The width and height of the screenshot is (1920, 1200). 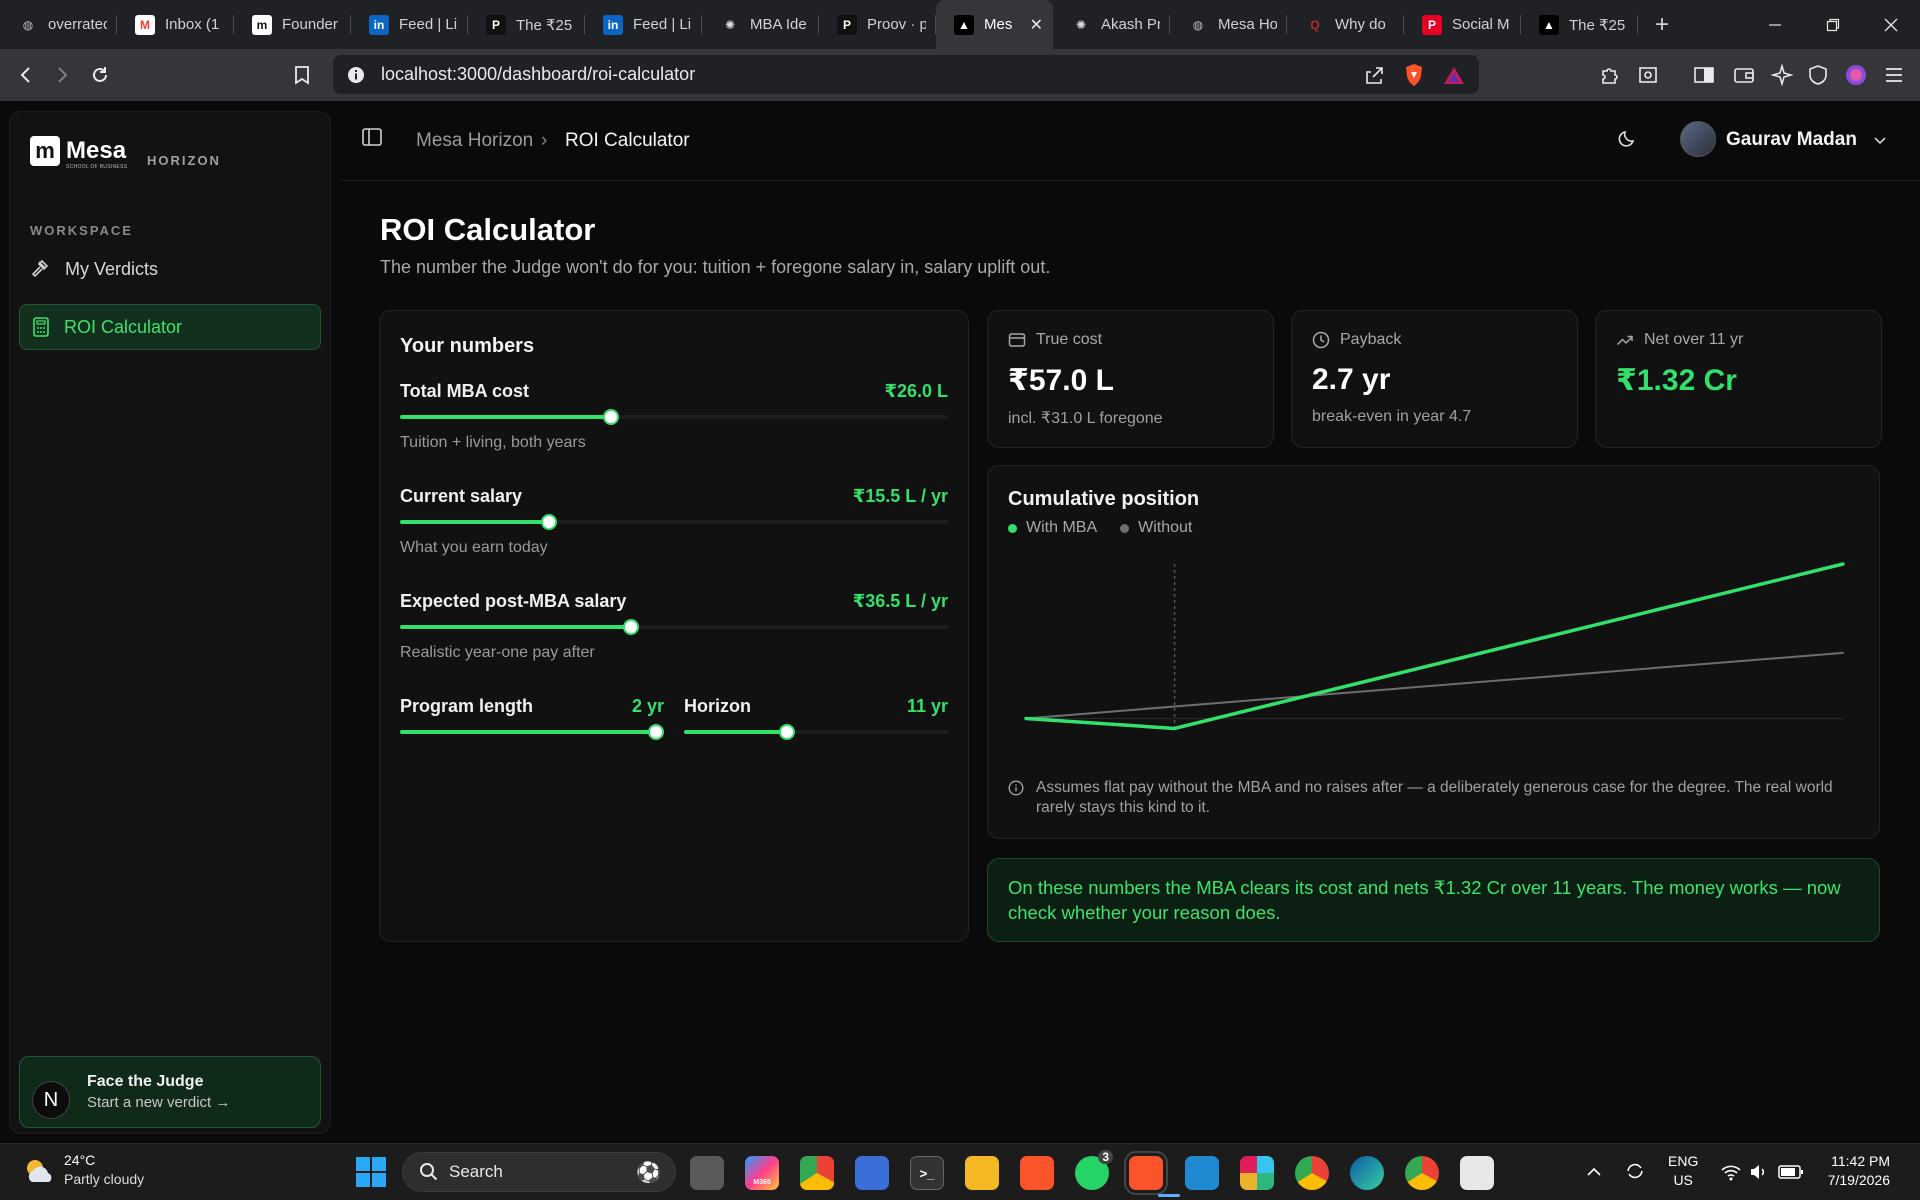 What do you see at coordinates (1683, 1171) in the screenshot?
I see `language-indicator: ENG US` at bounding box center [1683, 1171].